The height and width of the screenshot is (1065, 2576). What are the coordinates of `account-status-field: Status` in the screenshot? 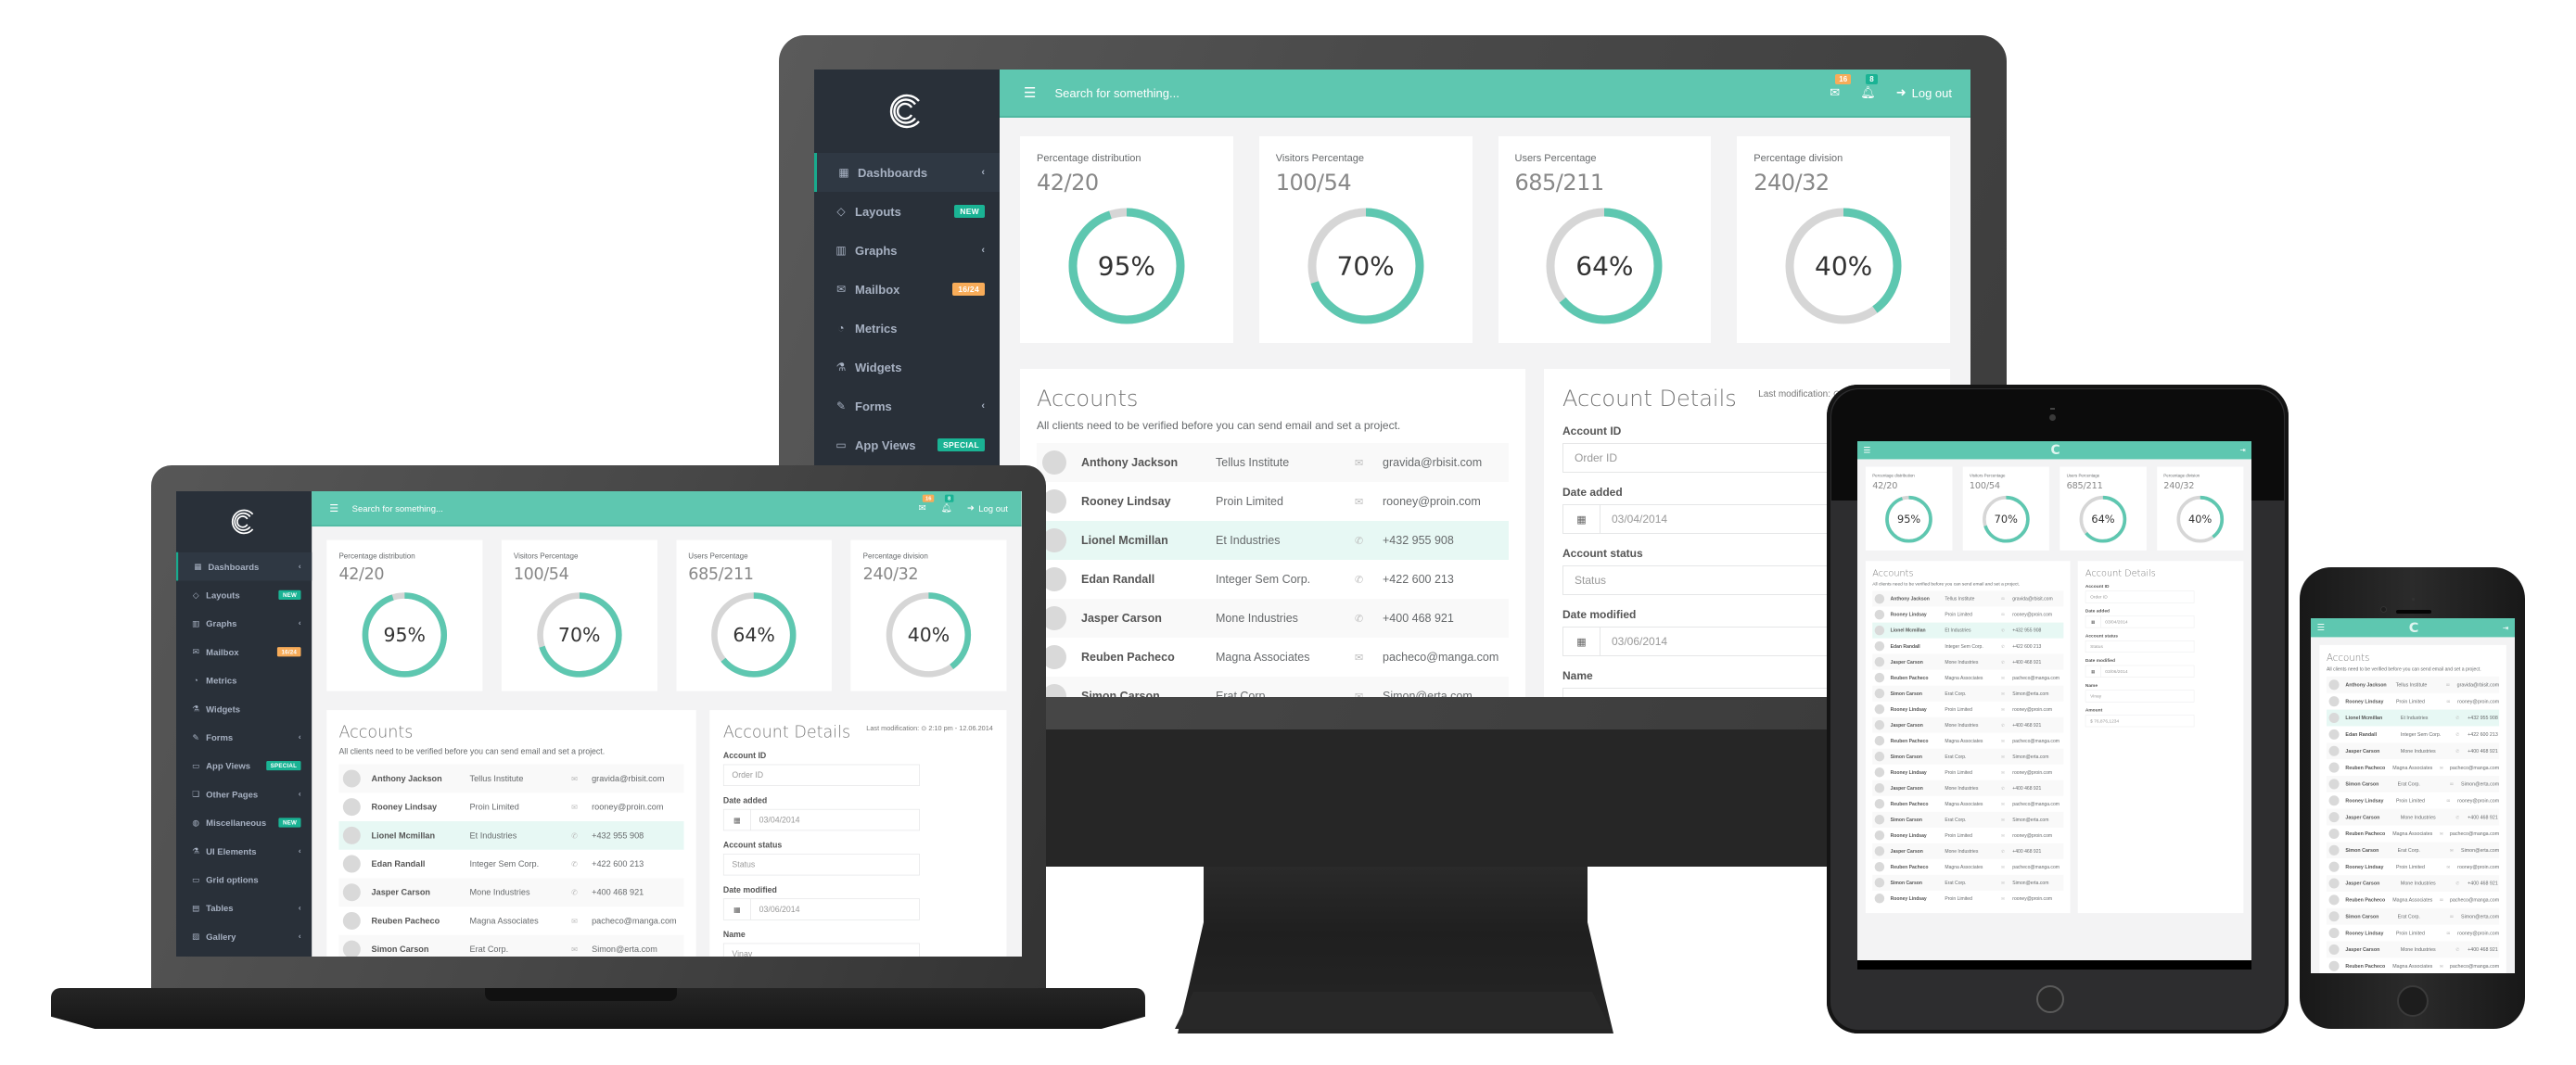 It's located at (1696, 580).